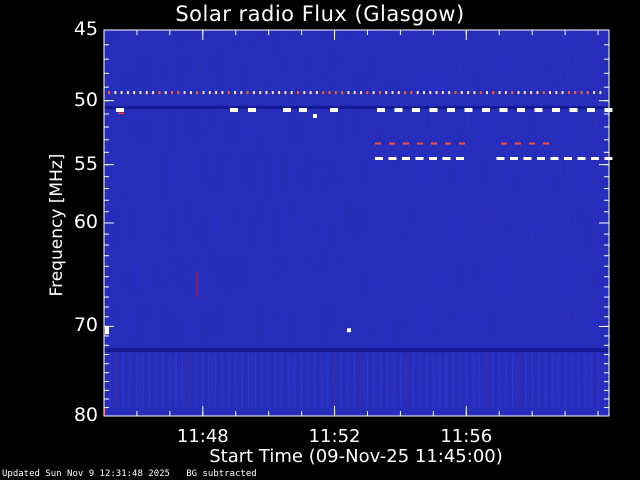  I want to click on x-tick-label: 11:48, so click(202, 436).